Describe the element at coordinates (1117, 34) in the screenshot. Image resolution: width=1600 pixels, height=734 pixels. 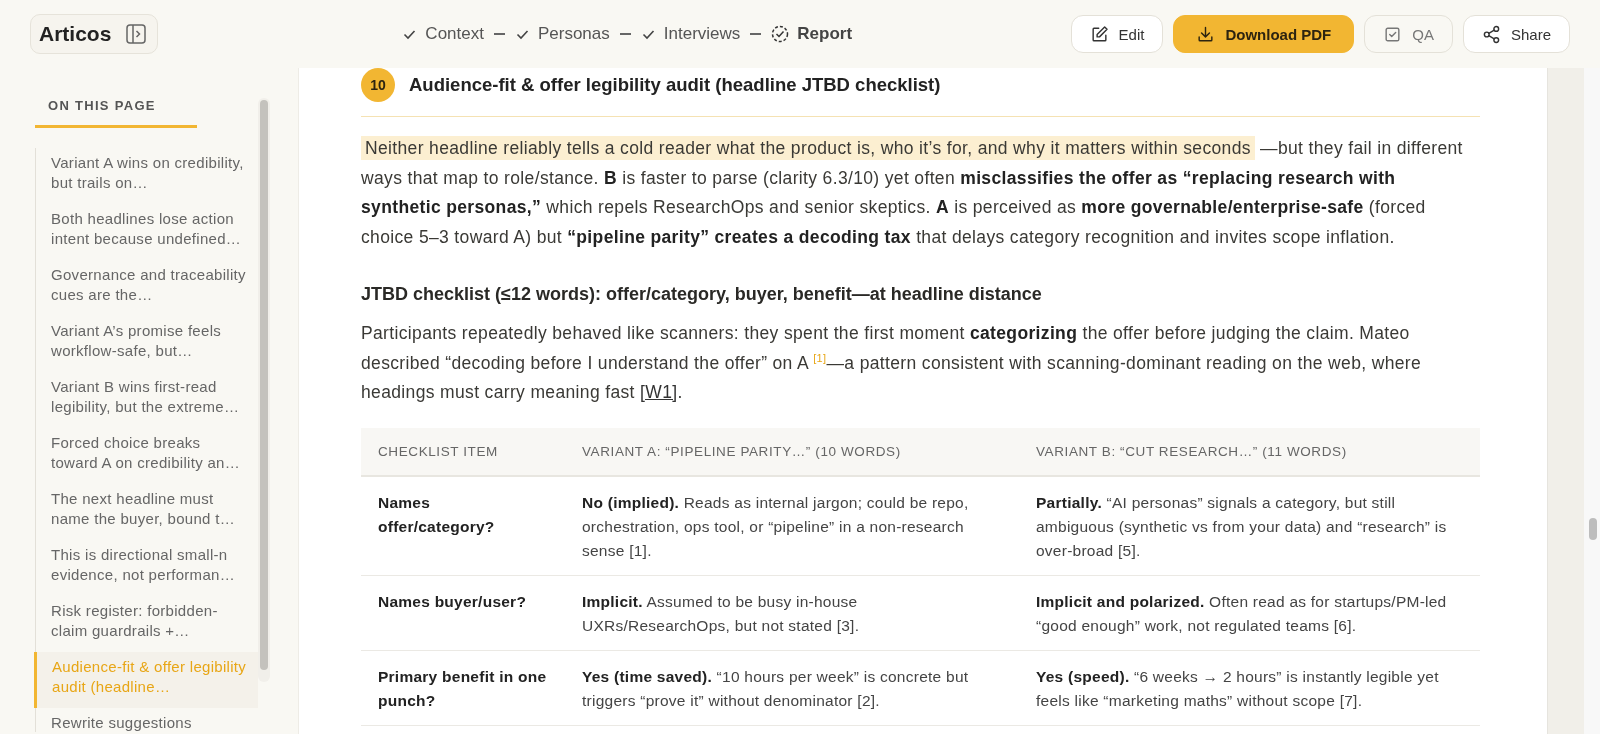
I see `edit-button: Edit` at that location.